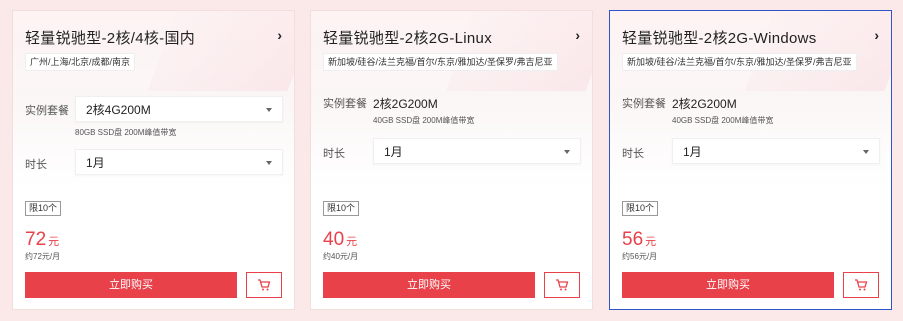 Image resolution: width=903 pixels, height=321 pixels. I want to click on price-value: 40, so click(334, 239).